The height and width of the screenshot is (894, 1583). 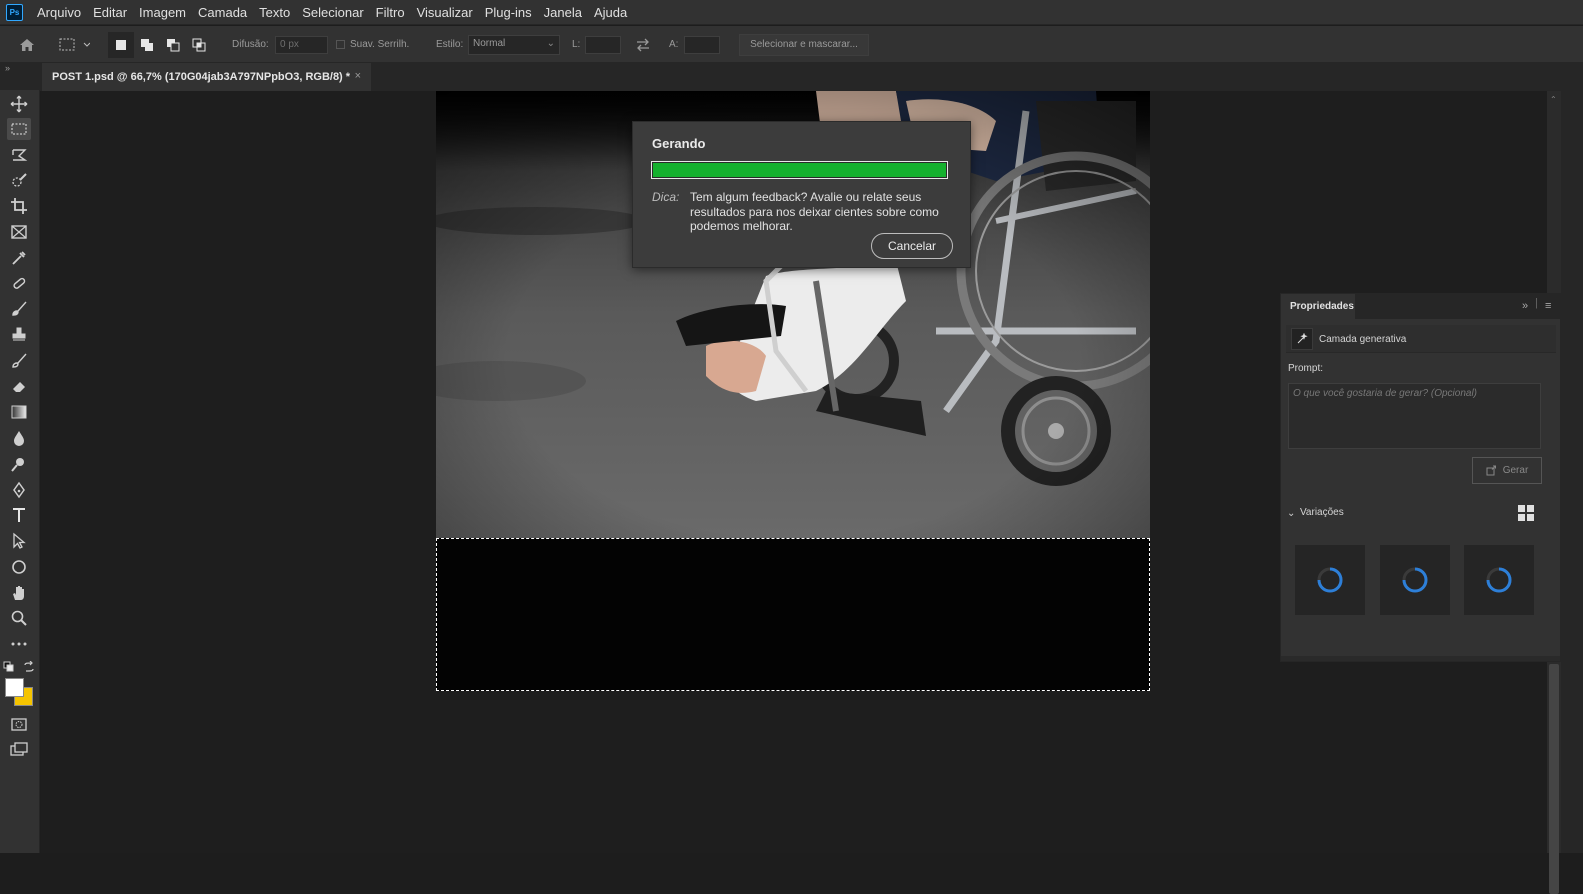 I want to click on properties-header: Propriedades » | ≡, so click(x=1420, y=306).